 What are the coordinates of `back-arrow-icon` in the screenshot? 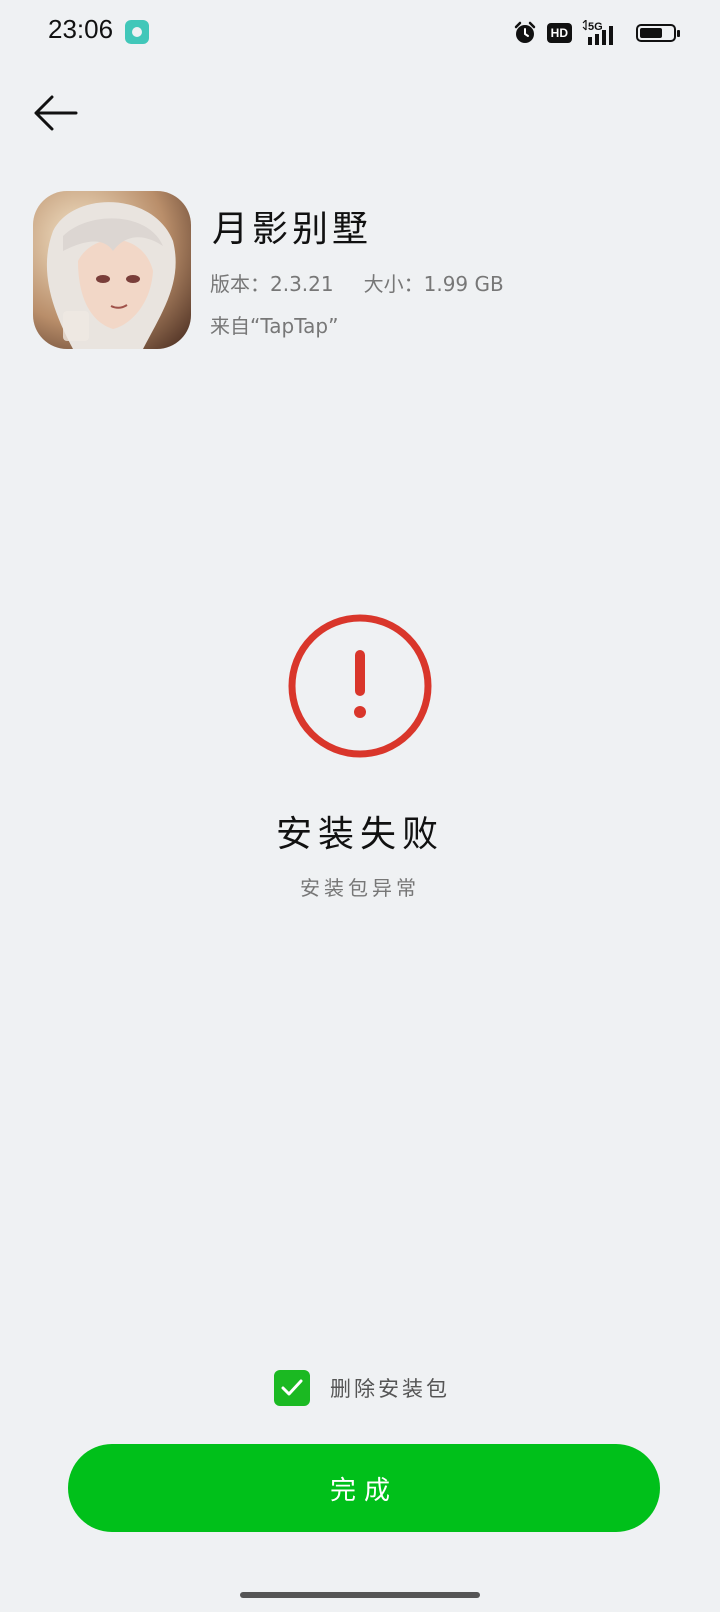 It's located at (56, 113).